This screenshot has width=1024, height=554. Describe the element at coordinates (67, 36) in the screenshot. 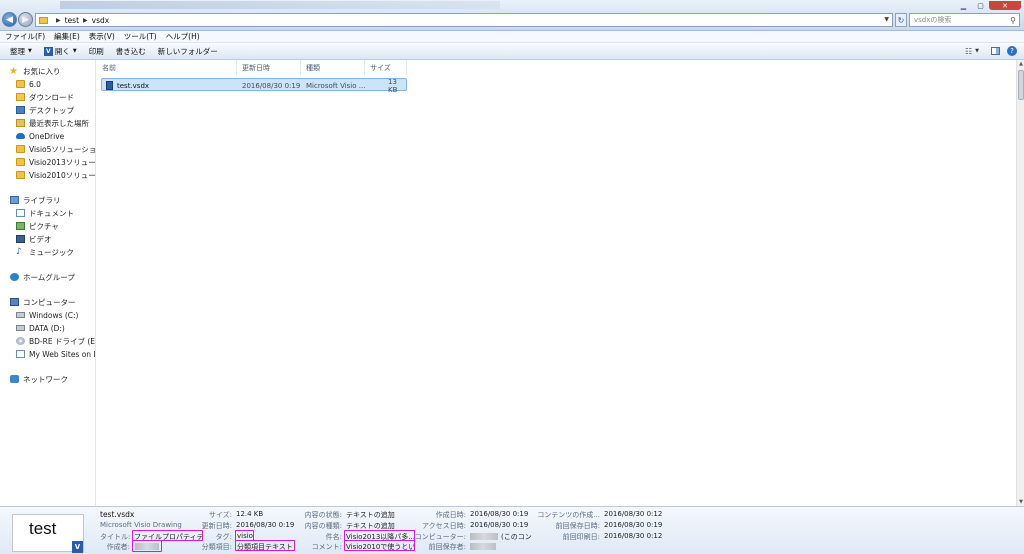

I see `menu-edit: 編集(E)` at that location.